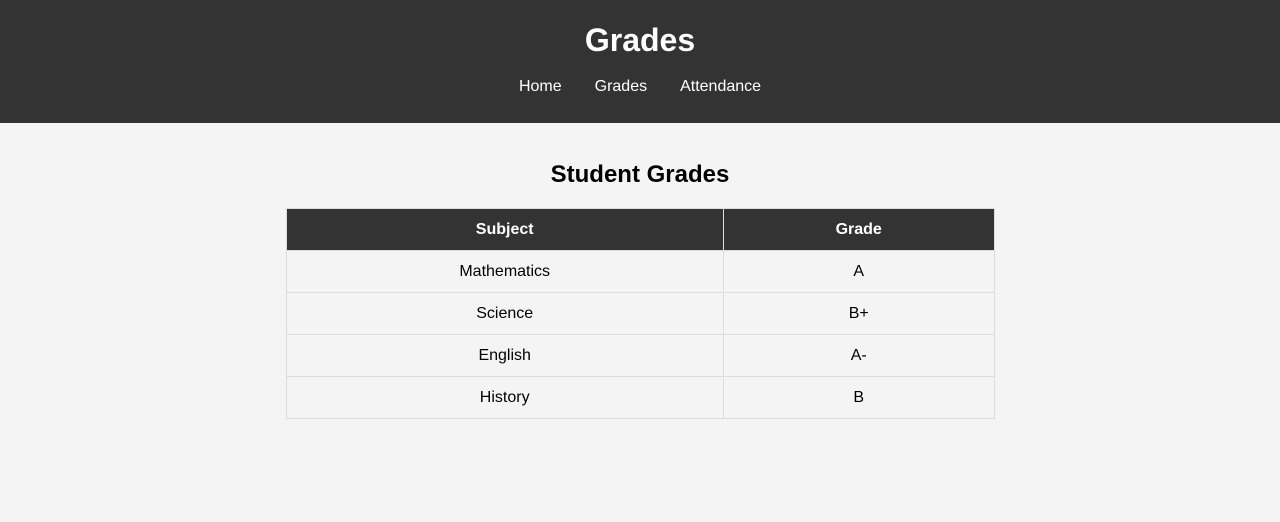 The image size is (1280, 522). What do you see at coordinates (858, 397) in the screenshot?
I see `cell-grade: B` at bounding box center [858, 397].